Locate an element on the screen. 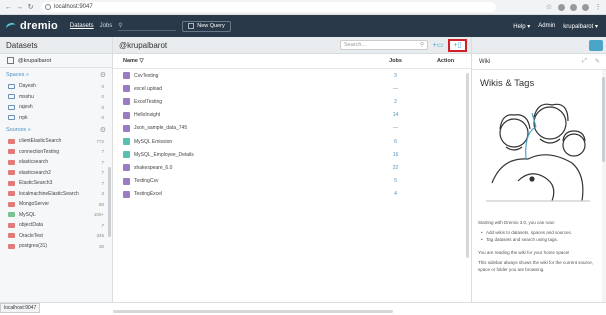 This screenshot has width=606, height=315. source-item: OracleTest 345 is located at coordinates (56, 236).